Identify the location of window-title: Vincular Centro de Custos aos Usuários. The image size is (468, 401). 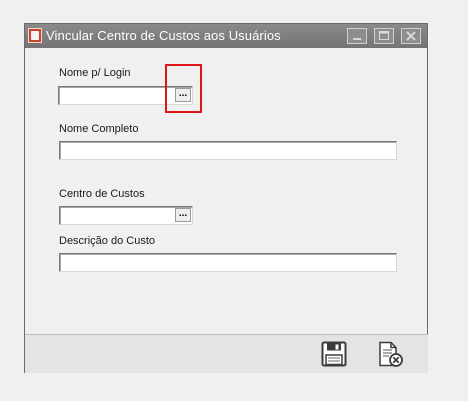
(163, 35).